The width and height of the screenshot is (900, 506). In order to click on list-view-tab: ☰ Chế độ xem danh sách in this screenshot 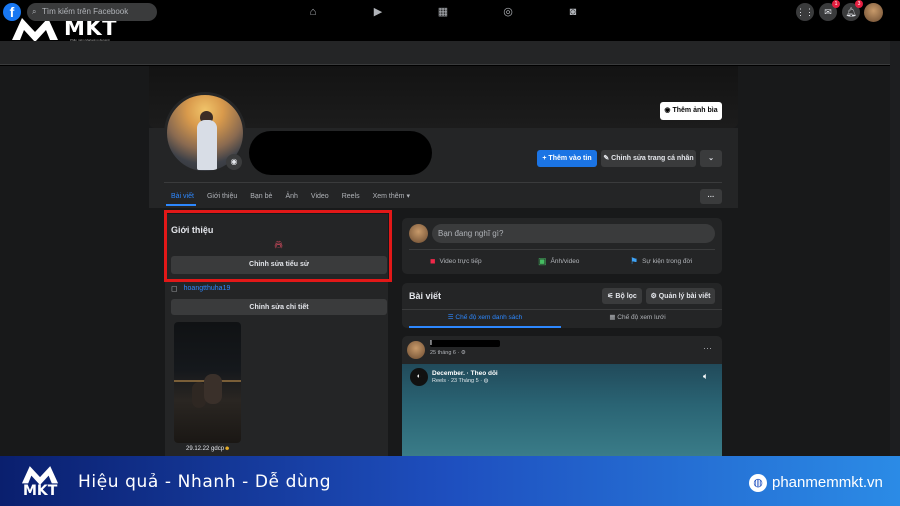, I will do `click(485, 319)`.